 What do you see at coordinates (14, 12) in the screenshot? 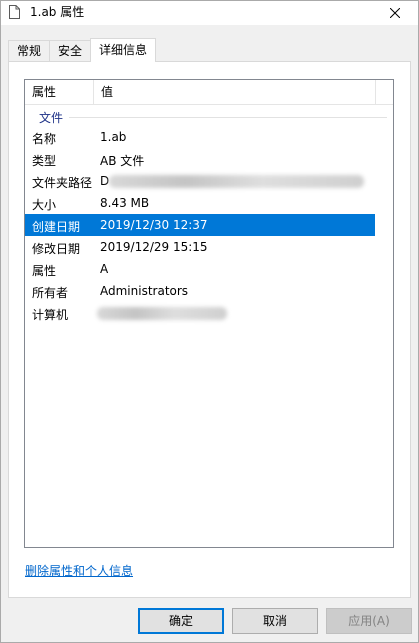
I see `file-icon` at bounding box center [14, 12].